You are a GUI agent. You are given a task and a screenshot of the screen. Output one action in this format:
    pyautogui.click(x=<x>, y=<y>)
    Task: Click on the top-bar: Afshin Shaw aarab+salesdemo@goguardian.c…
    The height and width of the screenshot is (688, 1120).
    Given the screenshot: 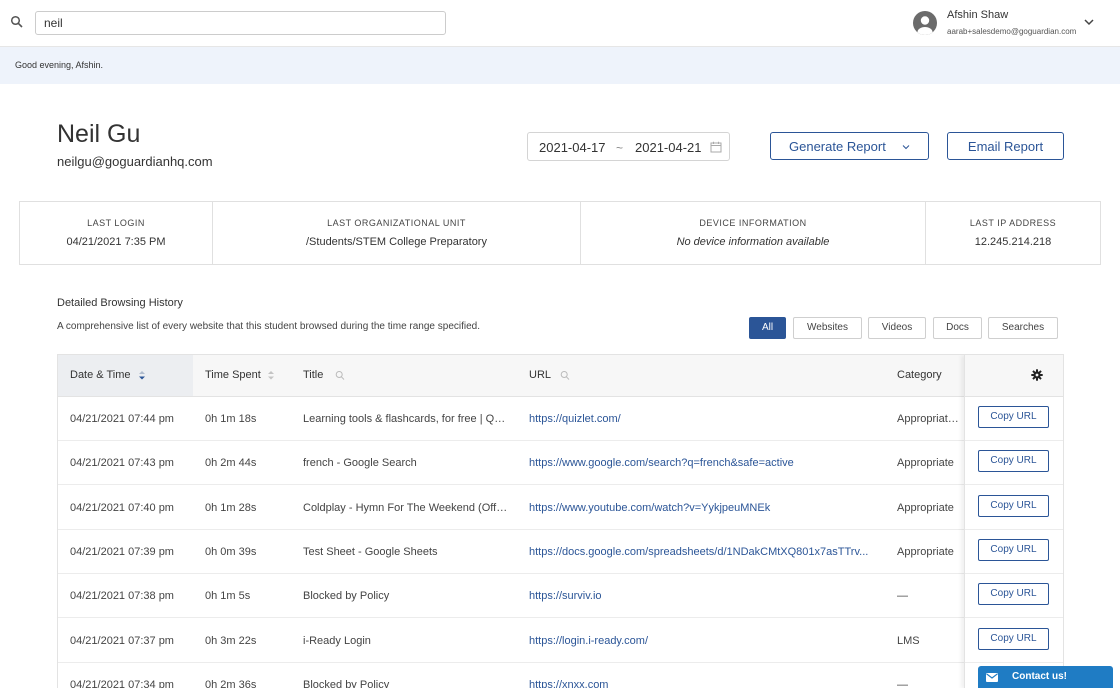 What is the action you would take?
    pyautogui.click(x=560, y=23)
    